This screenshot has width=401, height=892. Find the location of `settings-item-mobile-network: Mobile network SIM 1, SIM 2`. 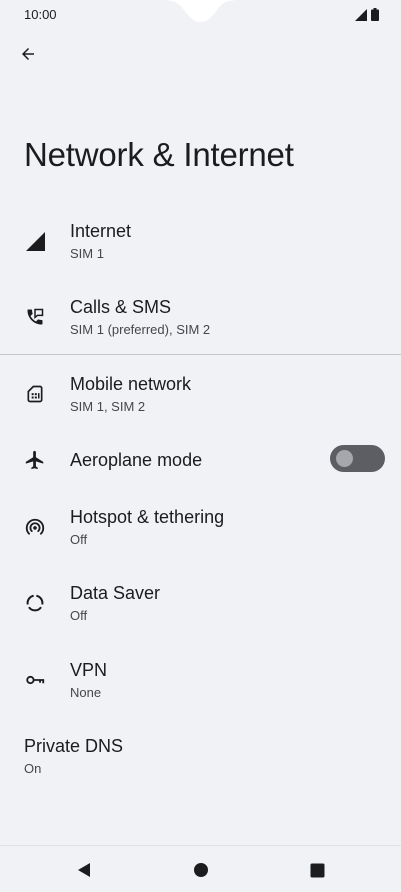

settings-item-mobile-network: Mobile network SIM 1, SIM 2 is located at coordinates (200, 395).